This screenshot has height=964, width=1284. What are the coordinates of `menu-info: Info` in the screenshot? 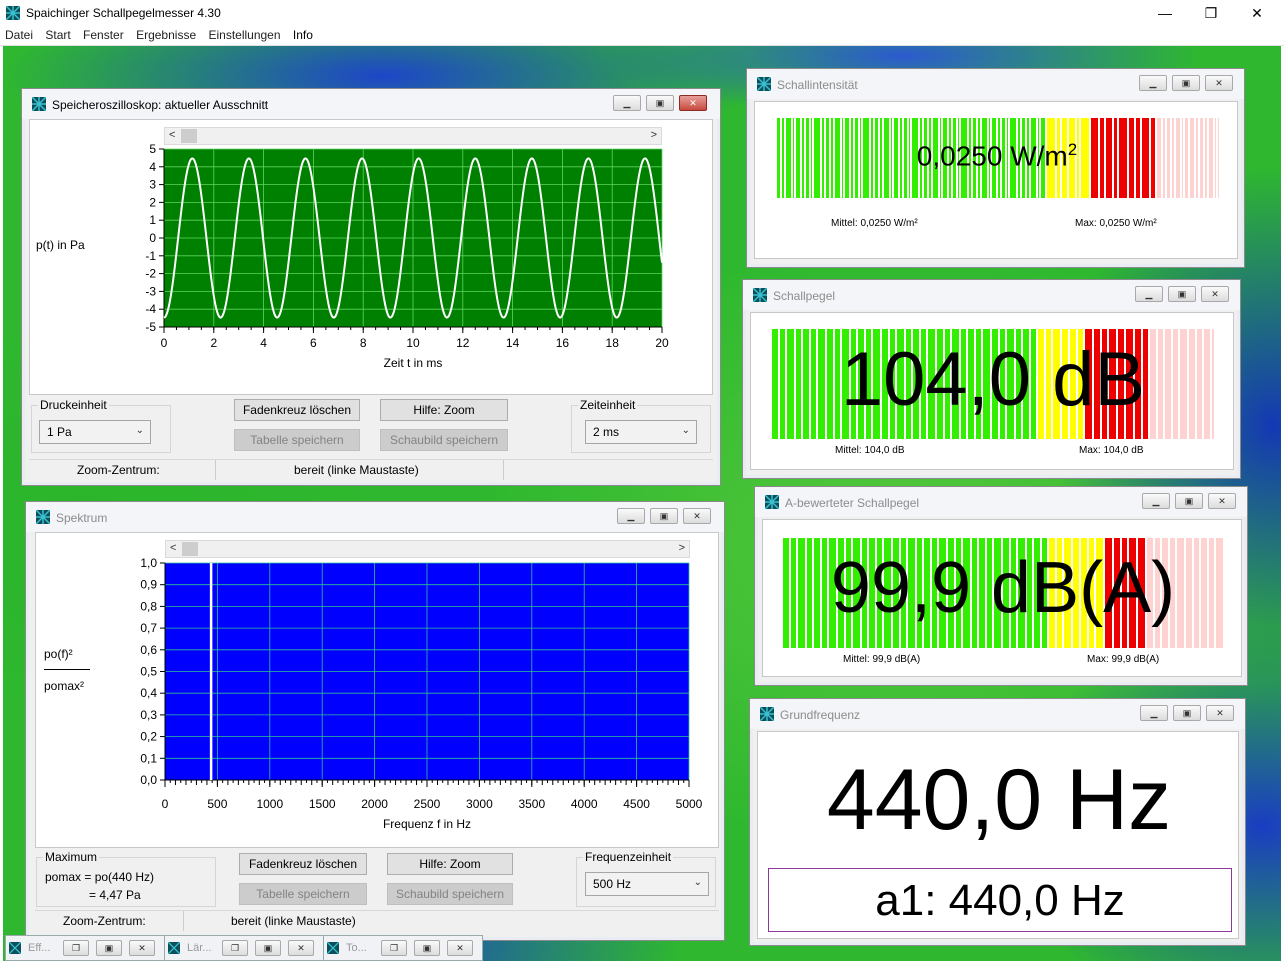 It's located at (302, 34).